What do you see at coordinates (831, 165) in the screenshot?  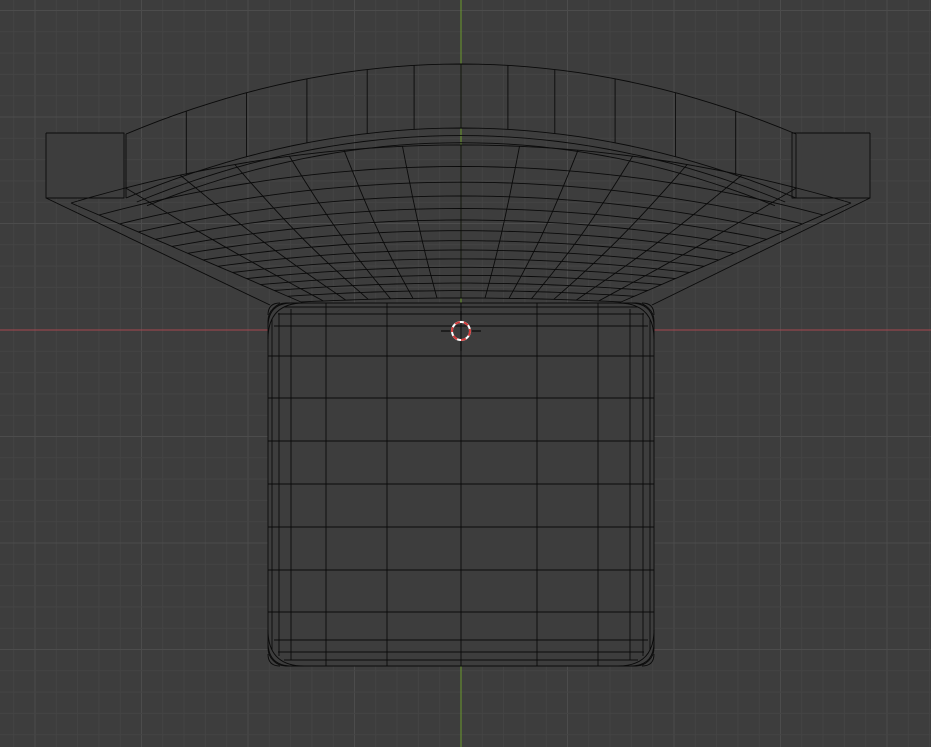 I see `rim-right-block` at bounding box center [831, 165].